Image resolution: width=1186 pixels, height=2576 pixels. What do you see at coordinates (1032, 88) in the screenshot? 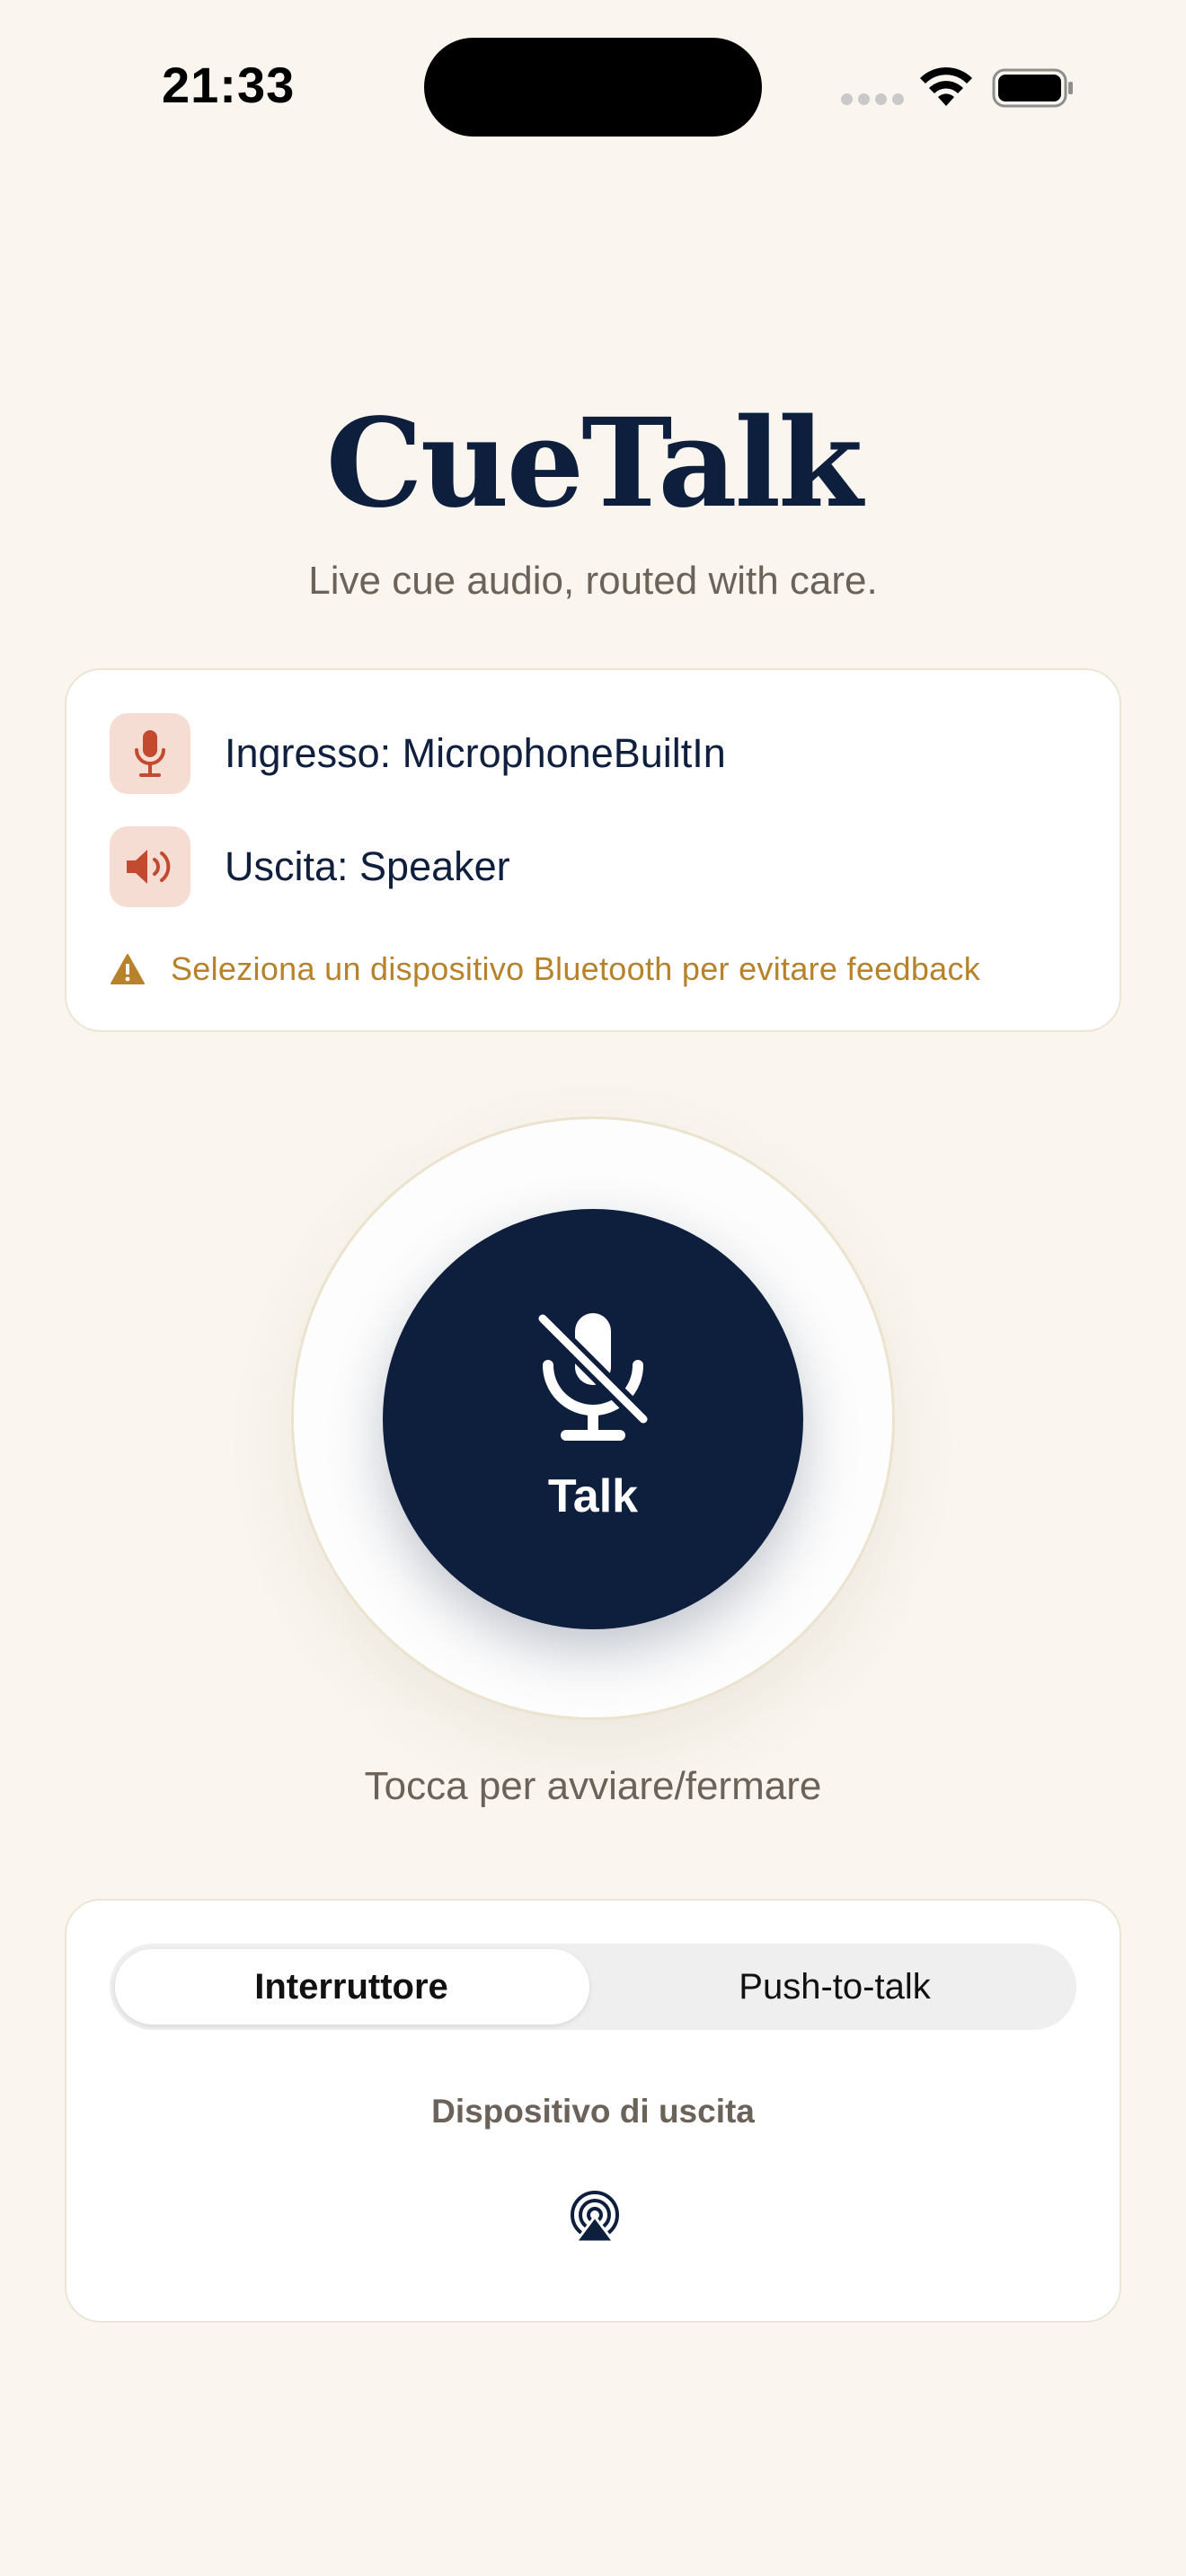
I see `battery-icon` at bounding box center [1032, 88].